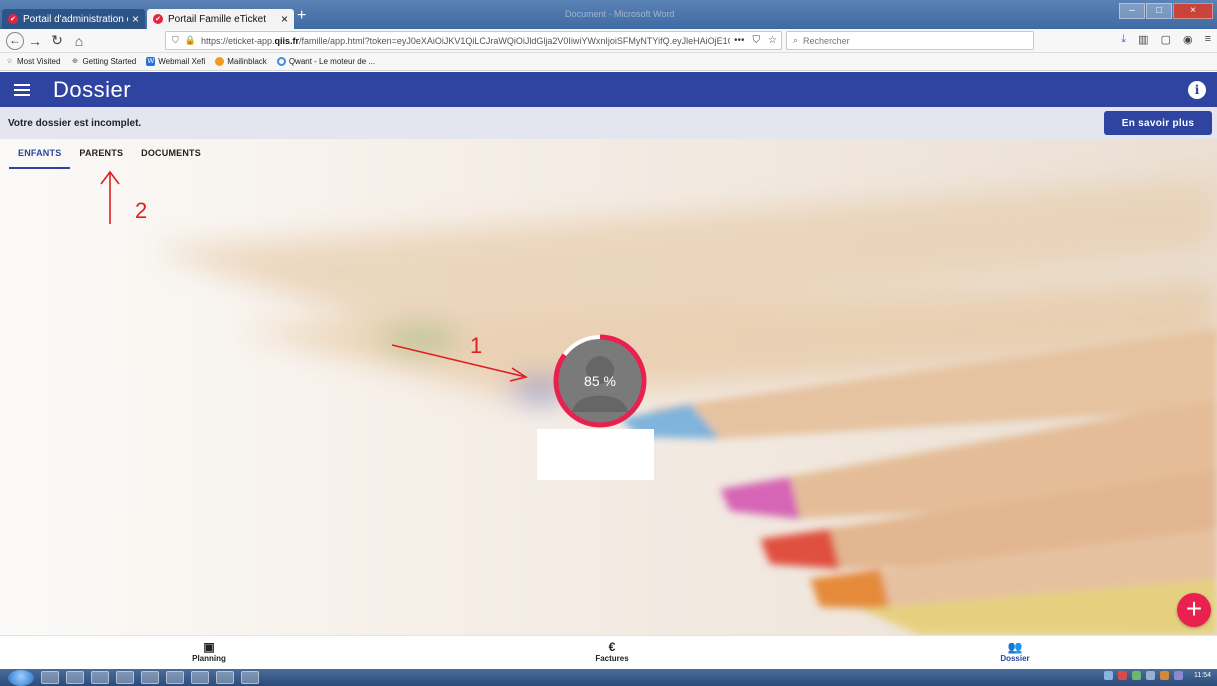 The height and width of the screenshot is (686, 1217). I want to click on new-tab-button: +, so click(305, 16).